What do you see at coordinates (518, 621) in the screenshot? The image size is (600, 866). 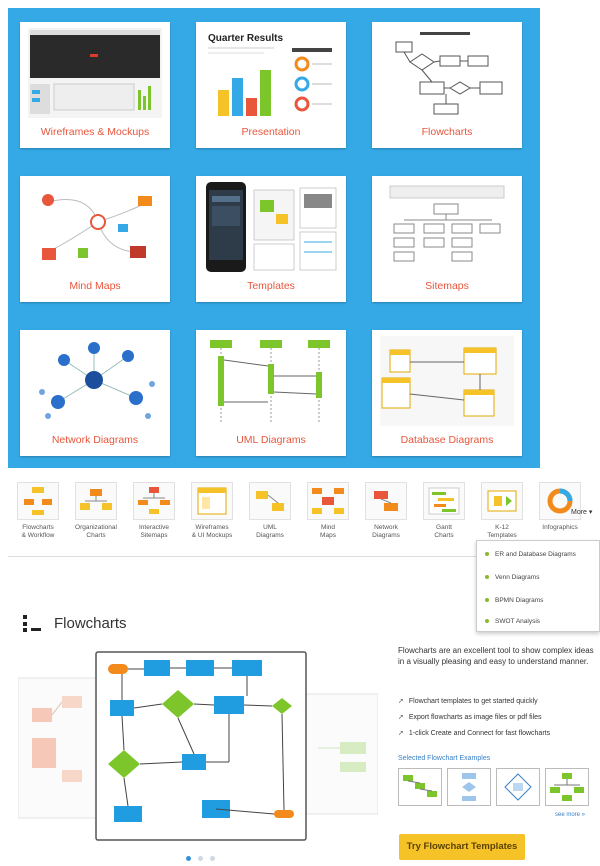 I see `menu-item-label: SWOT Analysis` at bounding box center [518, 621].